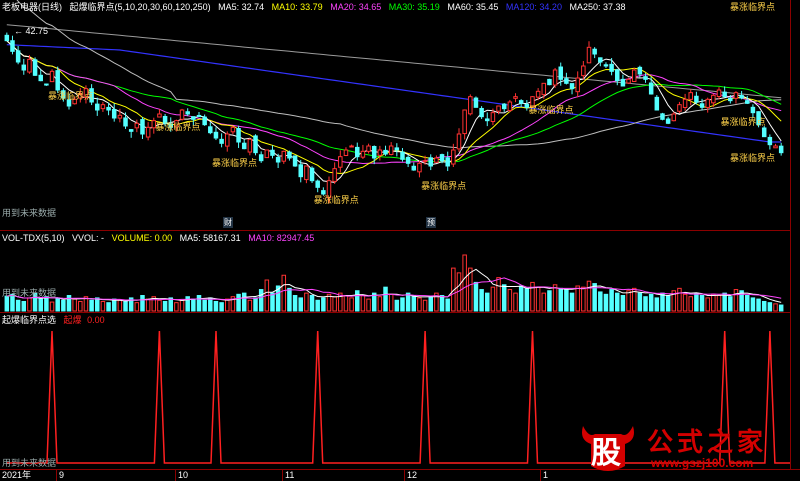  What do you see at coordinates (32, 7) in the screenshot?
I see `stock-title: 老板电器(日线)` at bounding box center [32, 7].